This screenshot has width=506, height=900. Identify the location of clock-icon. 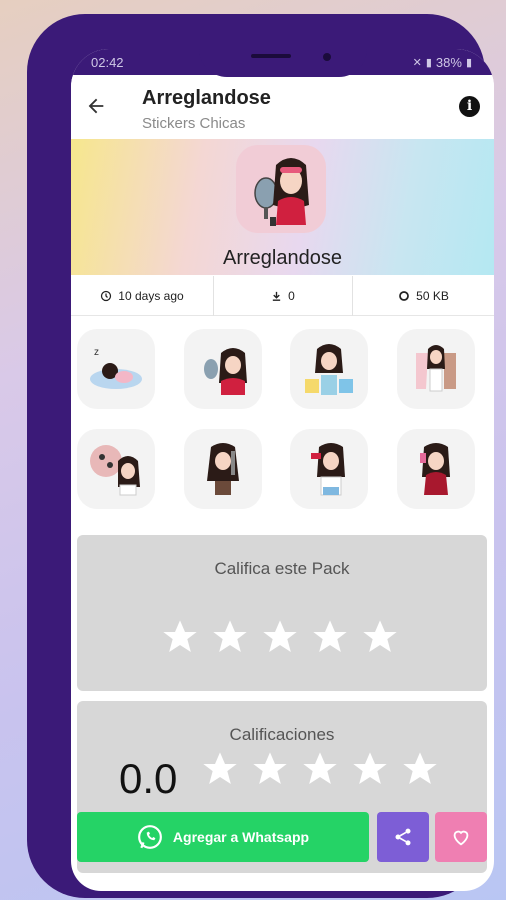
(106, 296).